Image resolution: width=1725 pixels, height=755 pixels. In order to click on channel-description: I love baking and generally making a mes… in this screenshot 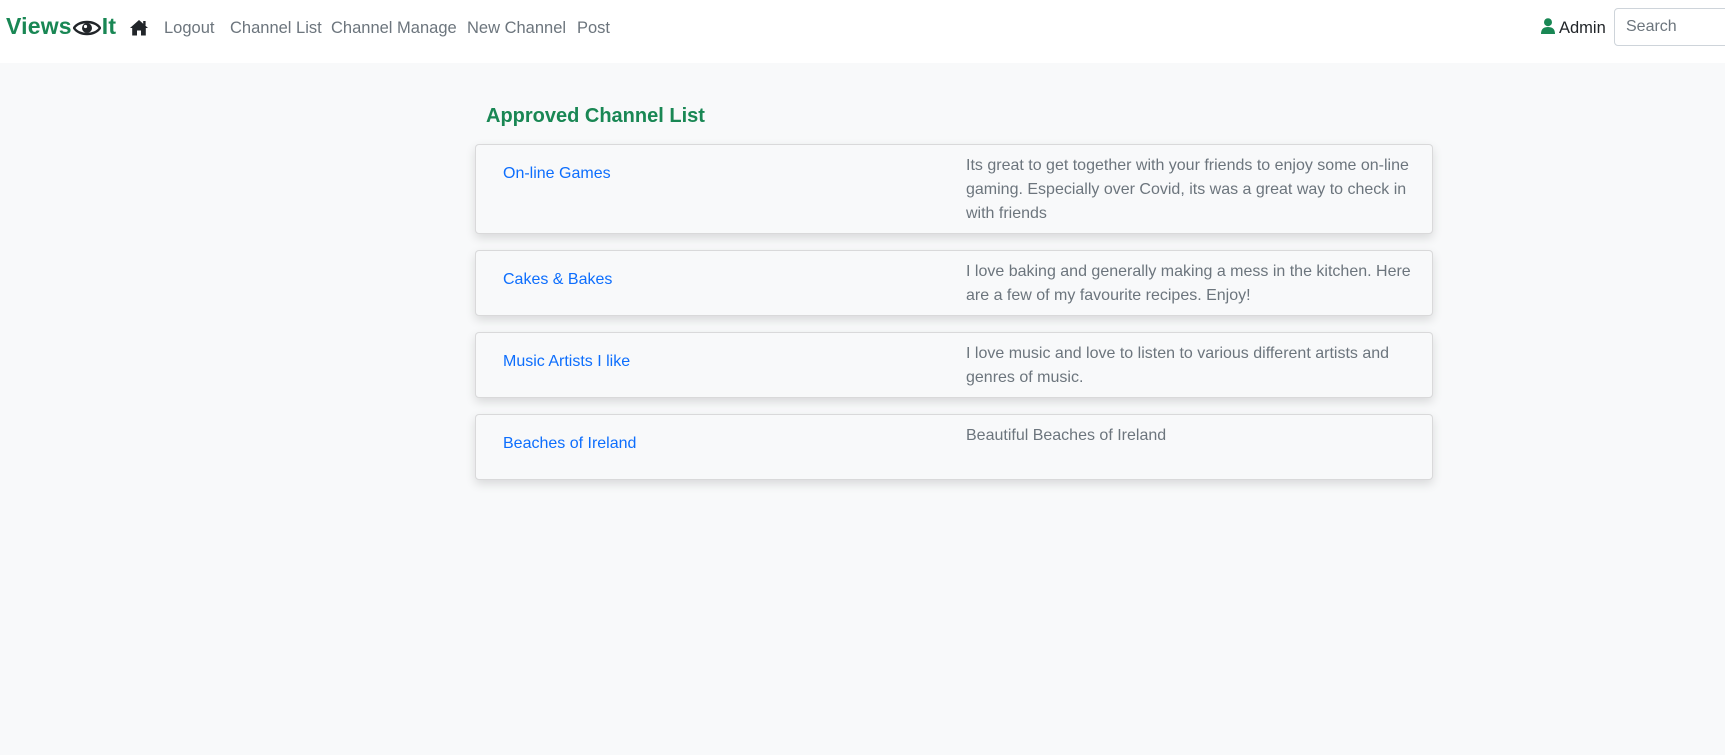, I will do `click(1188, 283)`.